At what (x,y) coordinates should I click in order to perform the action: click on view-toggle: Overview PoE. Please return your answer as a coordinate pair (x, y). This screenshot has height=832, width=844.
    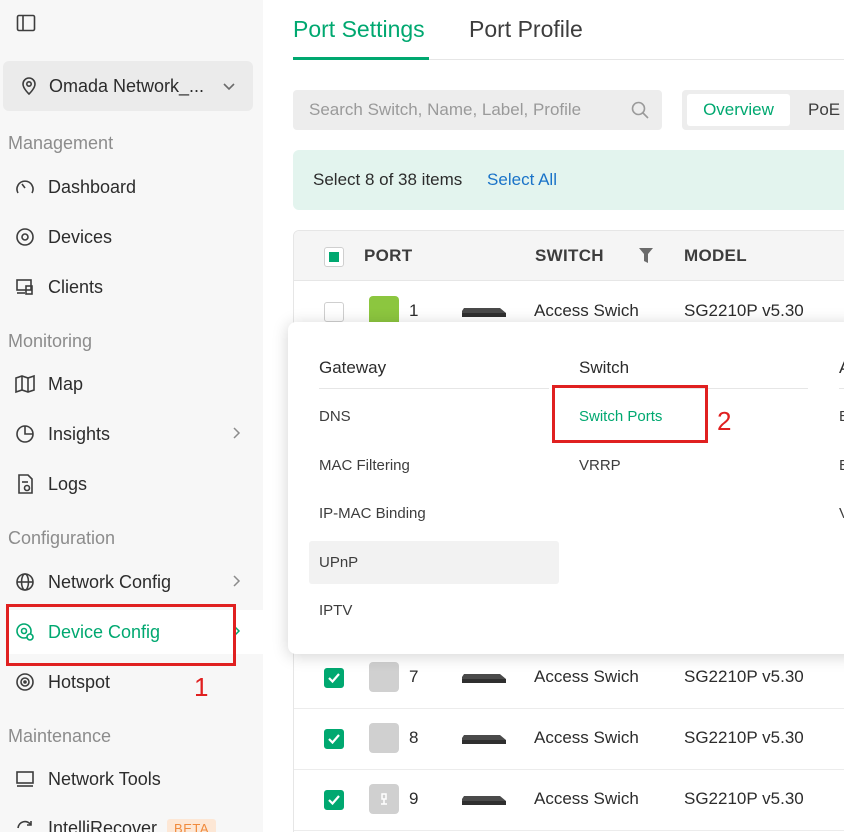
    Looking at the image, I should click on (763, 110).